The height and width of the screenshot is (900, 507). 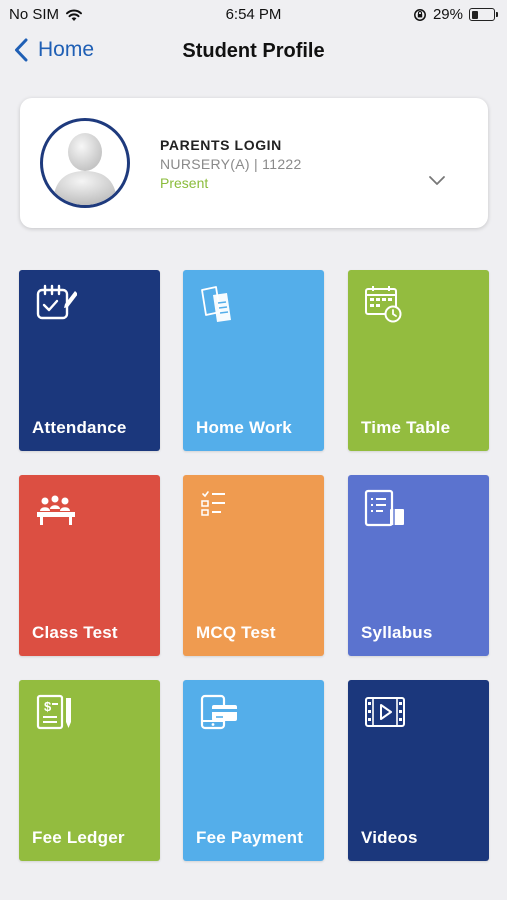 I want to click on attendance-status: Present, so click(x=184, y=183).